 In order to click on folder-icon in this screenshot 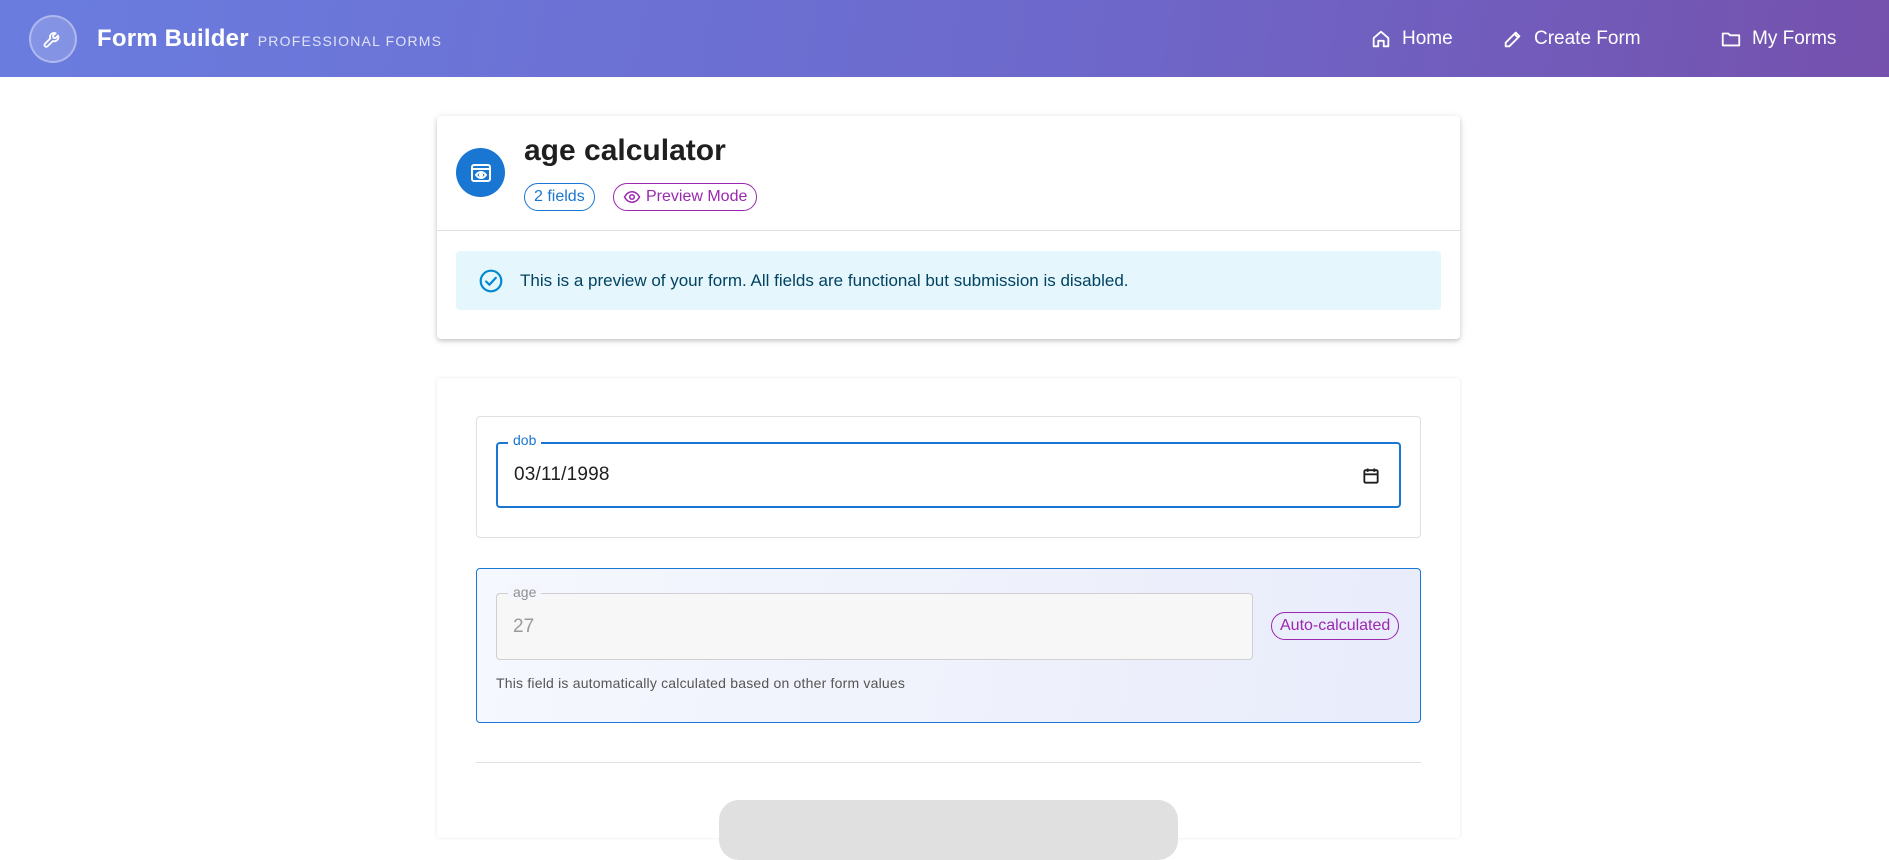, I will do `click(1731, 39)`.